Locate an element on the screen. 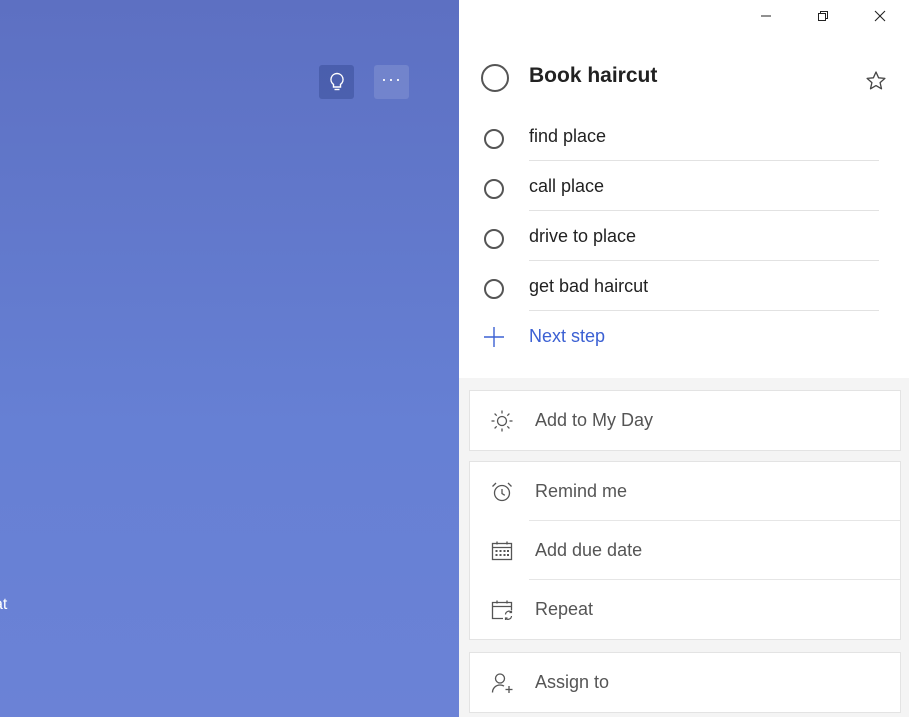 Image resolution: width=909 pixels, height=717 pixels. add-to-my-day-label: Add to My Day is located at coordinates (594, 420).